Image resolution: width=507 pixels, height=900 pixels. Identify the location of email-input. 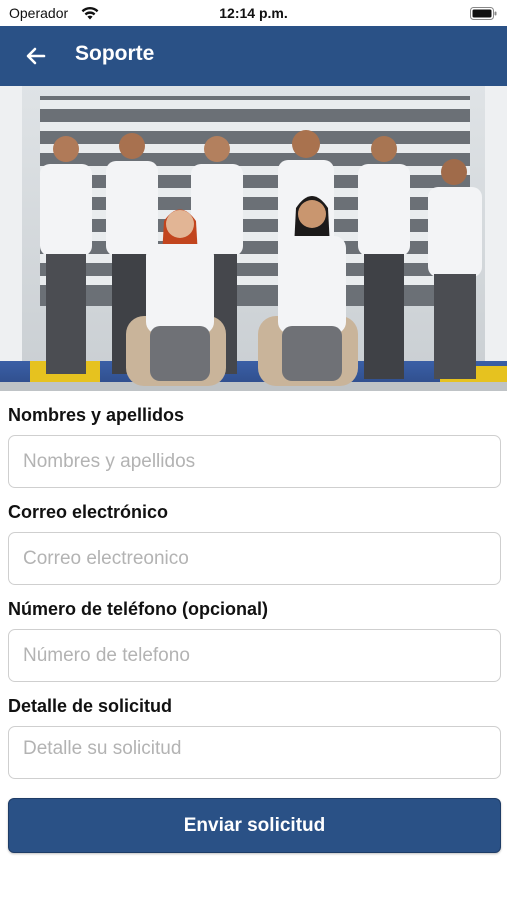
(254, 558).